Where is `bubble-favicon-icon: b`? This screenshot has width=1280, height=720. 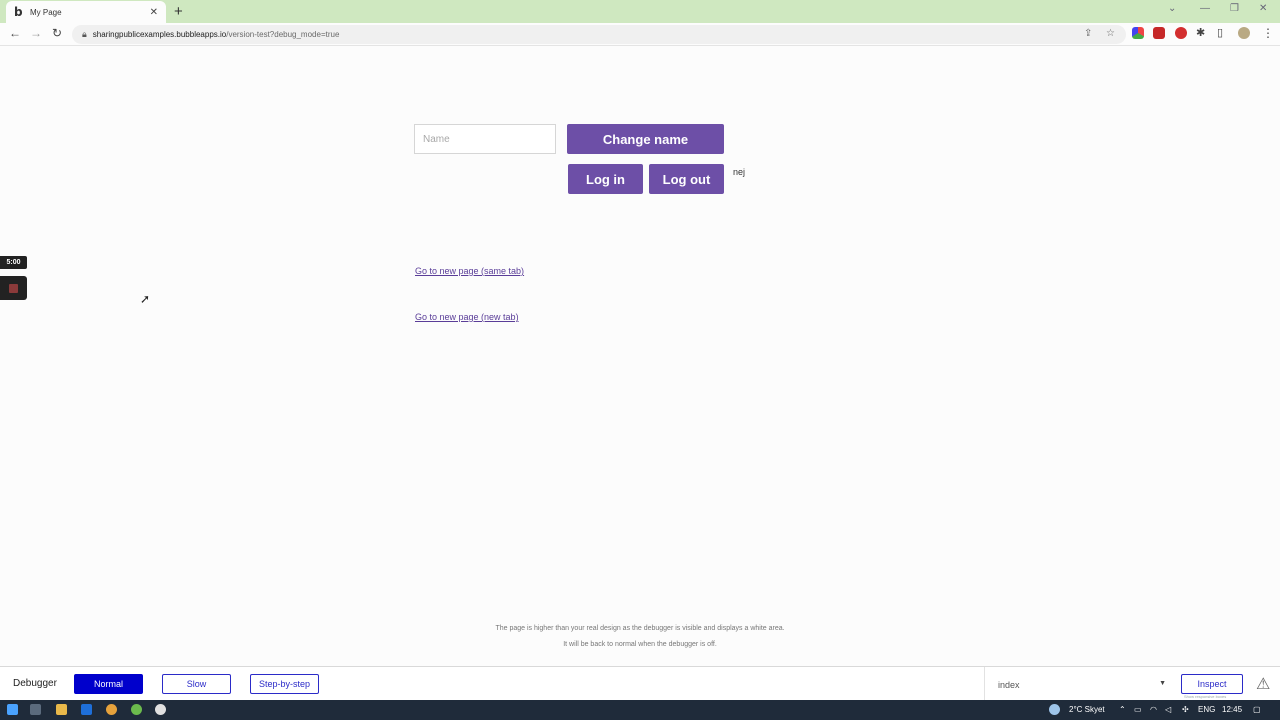
bubble-favicon-icon: b is located at coordinates (18, 12).